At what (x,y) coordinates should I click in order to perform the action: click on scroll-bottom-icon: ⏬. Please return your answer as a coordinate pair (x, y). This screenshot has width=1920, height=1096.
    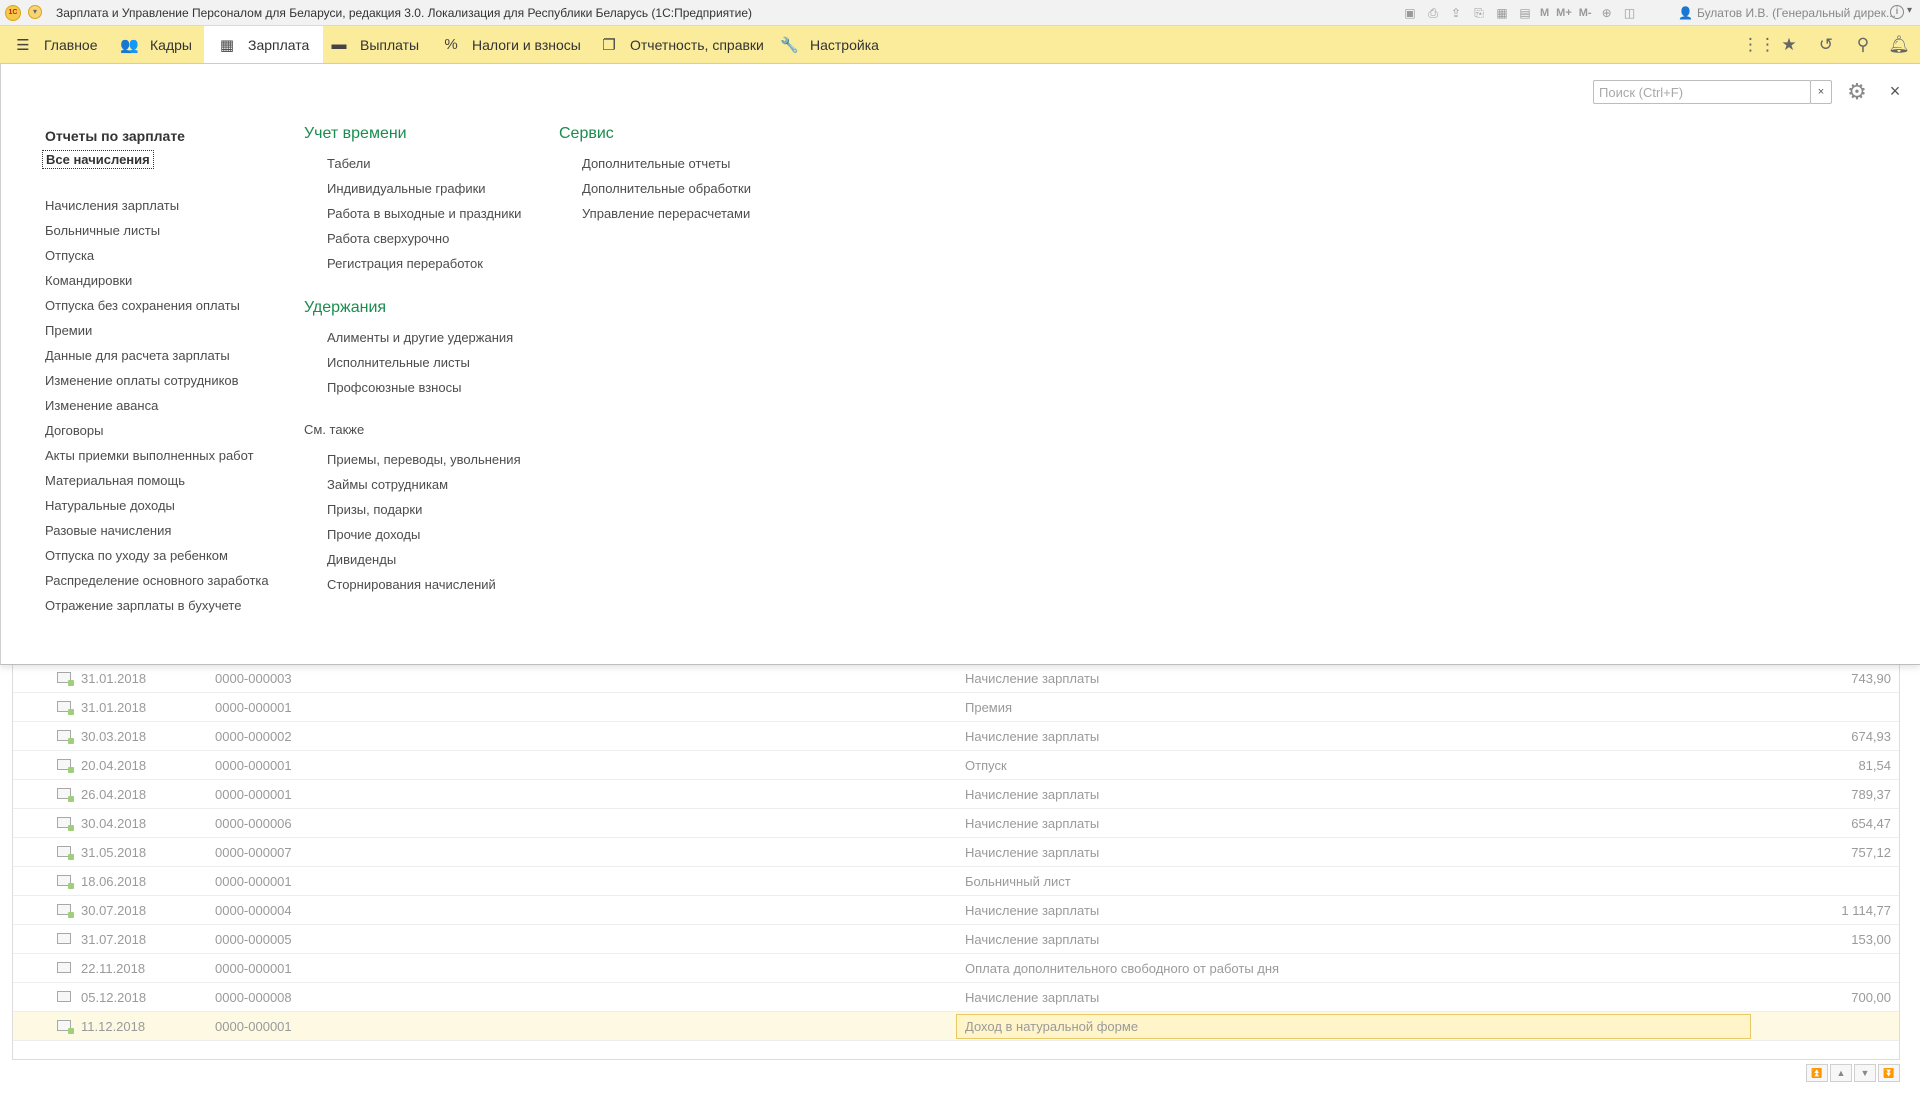
    Looking at the image, I should click on (1889, 1073).